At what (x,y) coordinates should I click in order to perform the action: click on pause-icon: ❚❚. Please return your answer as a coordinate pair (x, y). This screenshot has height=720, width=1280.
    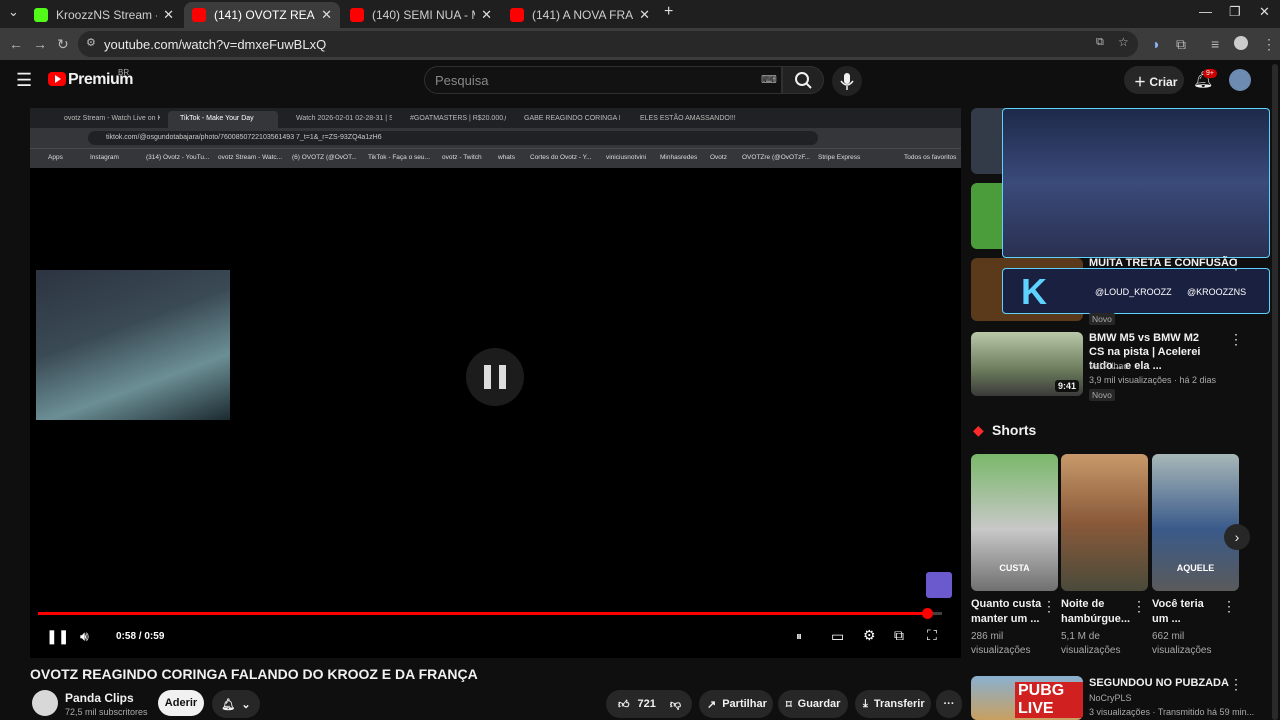
    Looking at the image, I should click on (57, 636).